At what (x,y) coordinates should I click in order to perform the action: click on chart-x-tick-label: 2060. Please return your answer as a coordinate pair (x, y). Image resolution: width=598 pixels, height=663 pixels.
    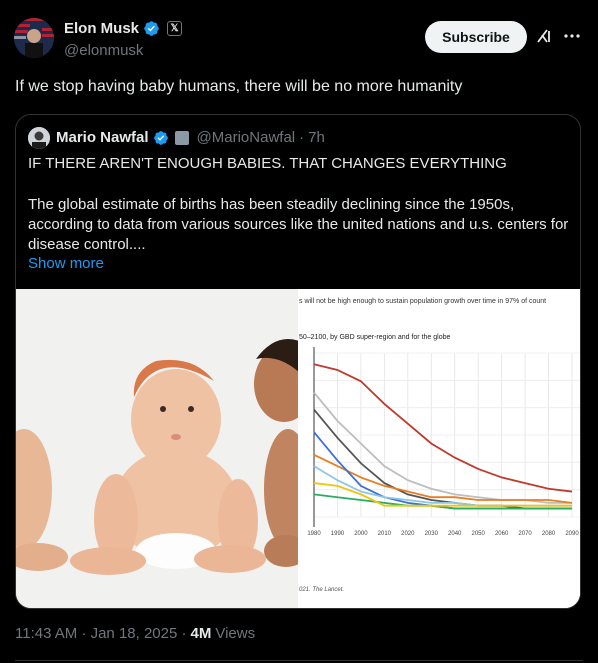
    Looking at the image, I should click on (502, 534).